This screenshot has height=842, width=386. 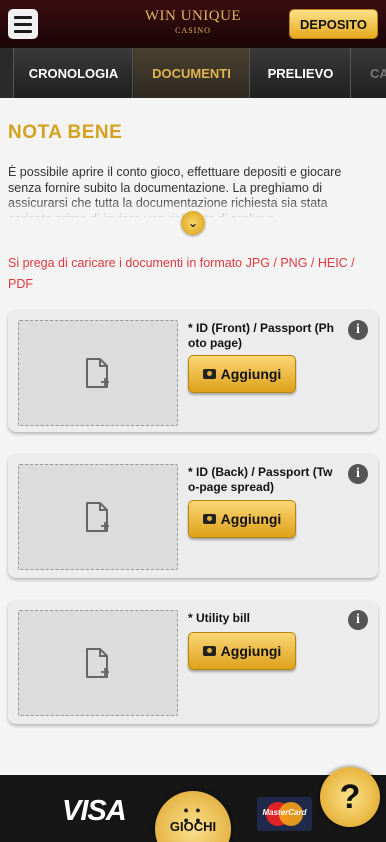 What do you see at coordinates (193, 816) in the screenshot?
I see `giochi-button: ● ● ● ● GIOCHI` at bounding box center [193, 816].